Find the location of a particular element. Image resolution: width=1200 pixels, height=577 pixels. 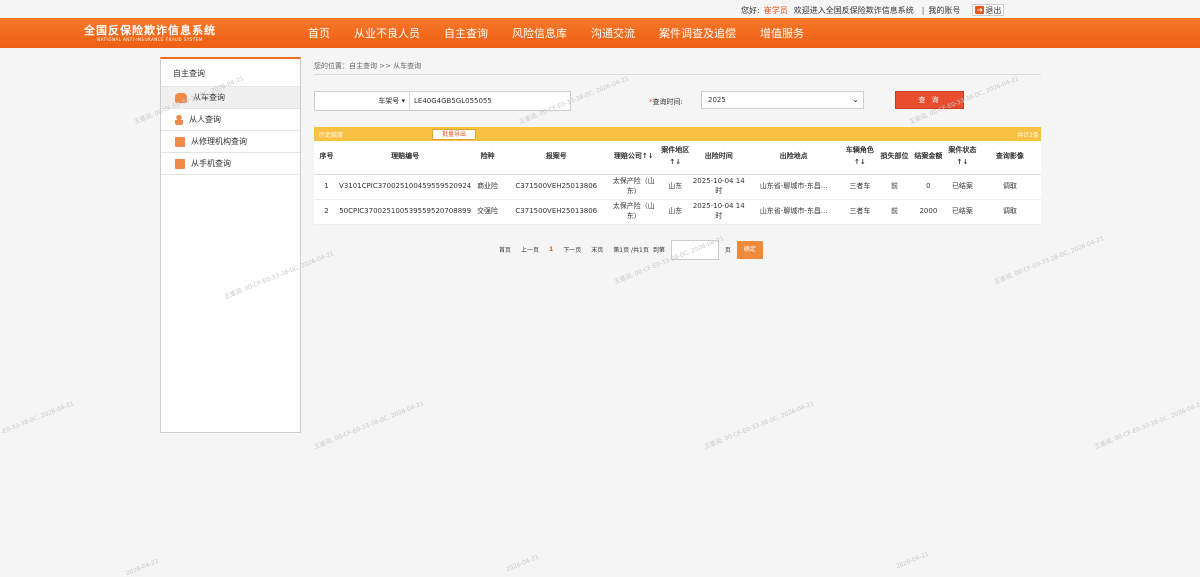

sidebar-item-label: 从人查询 is located at coordinates (205, 119).